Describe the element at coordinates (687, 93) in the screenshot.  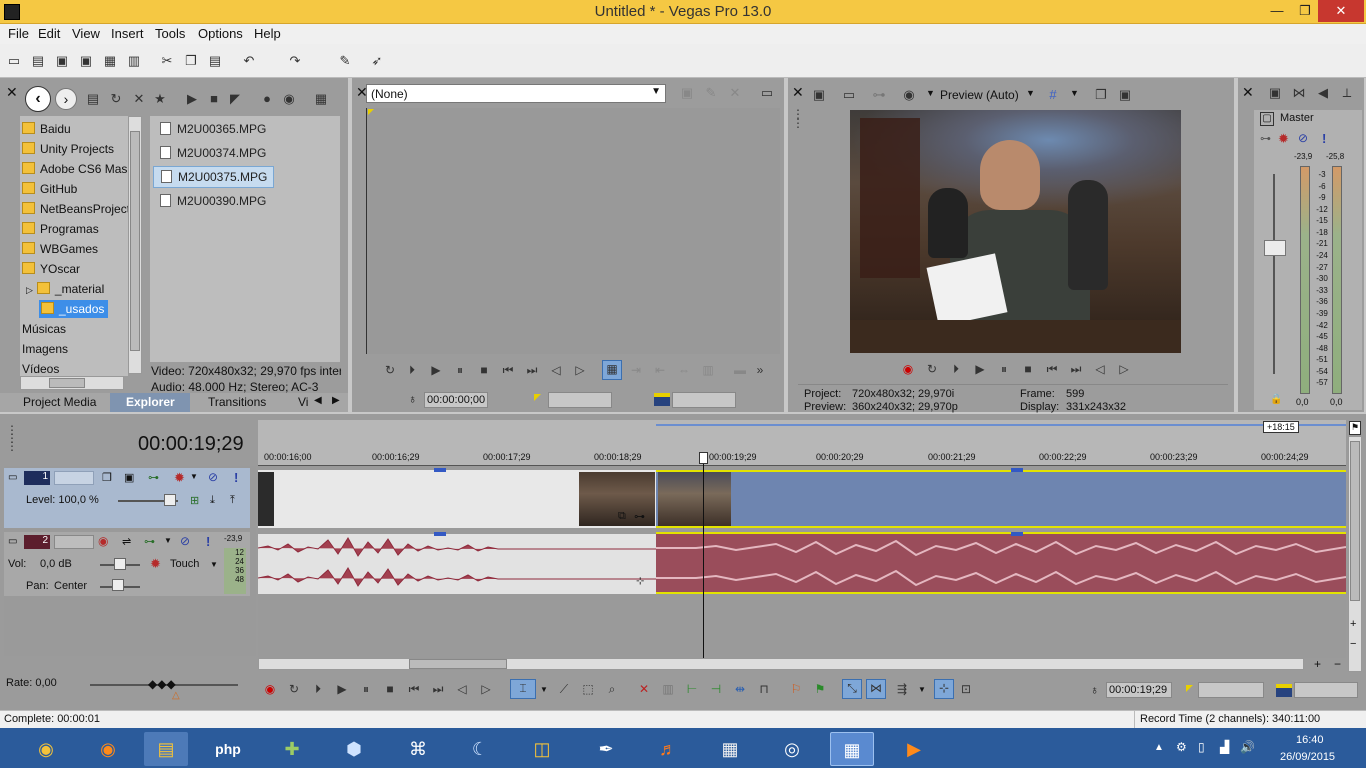
I see `trimmer-settings-icon: ▣` at that location.